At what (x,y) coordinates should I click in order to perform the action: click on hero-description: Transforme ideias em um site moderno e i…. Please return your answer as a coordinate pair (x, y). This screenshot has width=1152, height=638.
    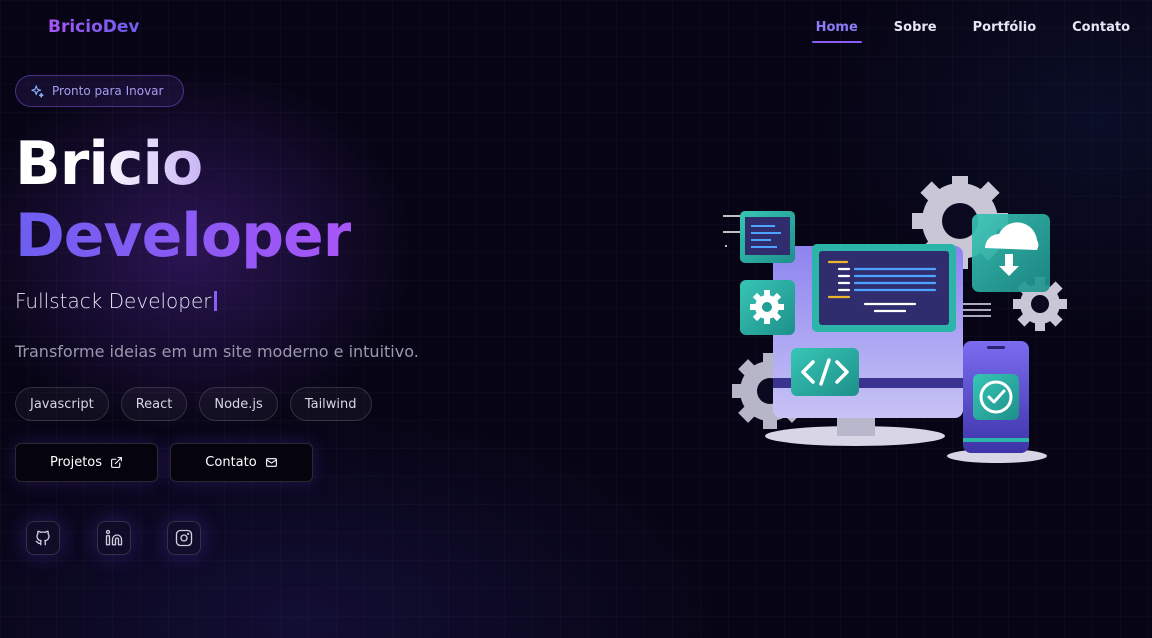
    Looking at the image, I should click on (217, 351).